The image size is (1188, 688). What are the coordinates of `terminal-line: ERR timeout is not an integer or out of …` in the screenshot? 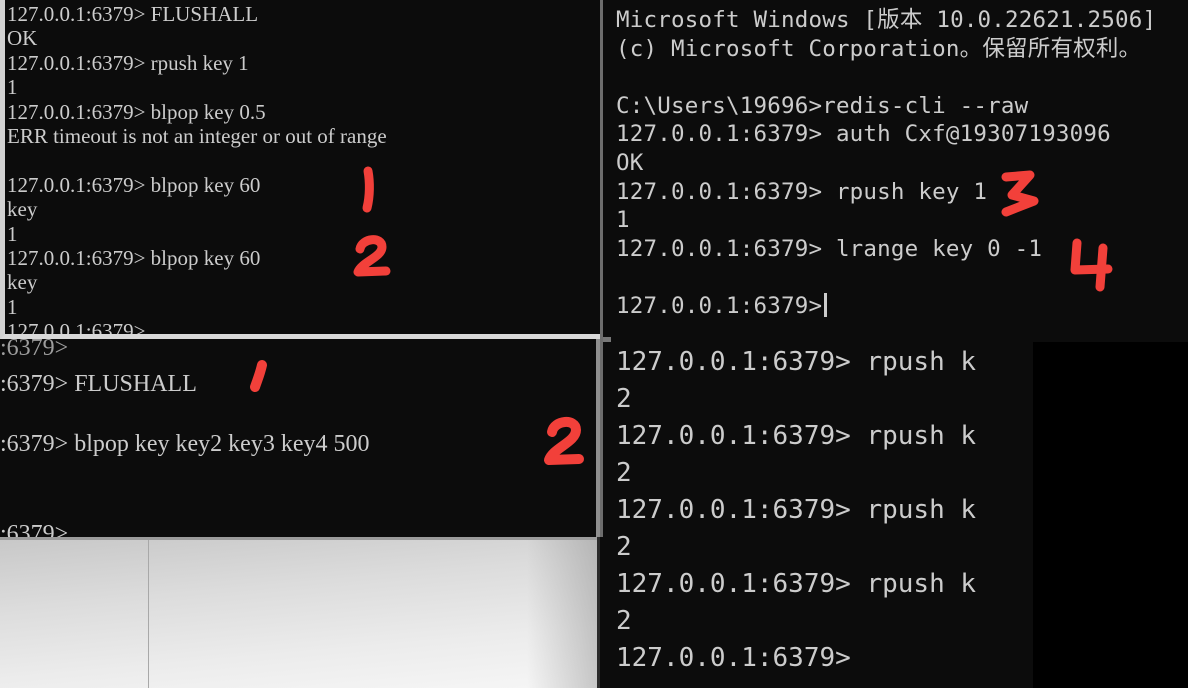 It's located at (197, 136).